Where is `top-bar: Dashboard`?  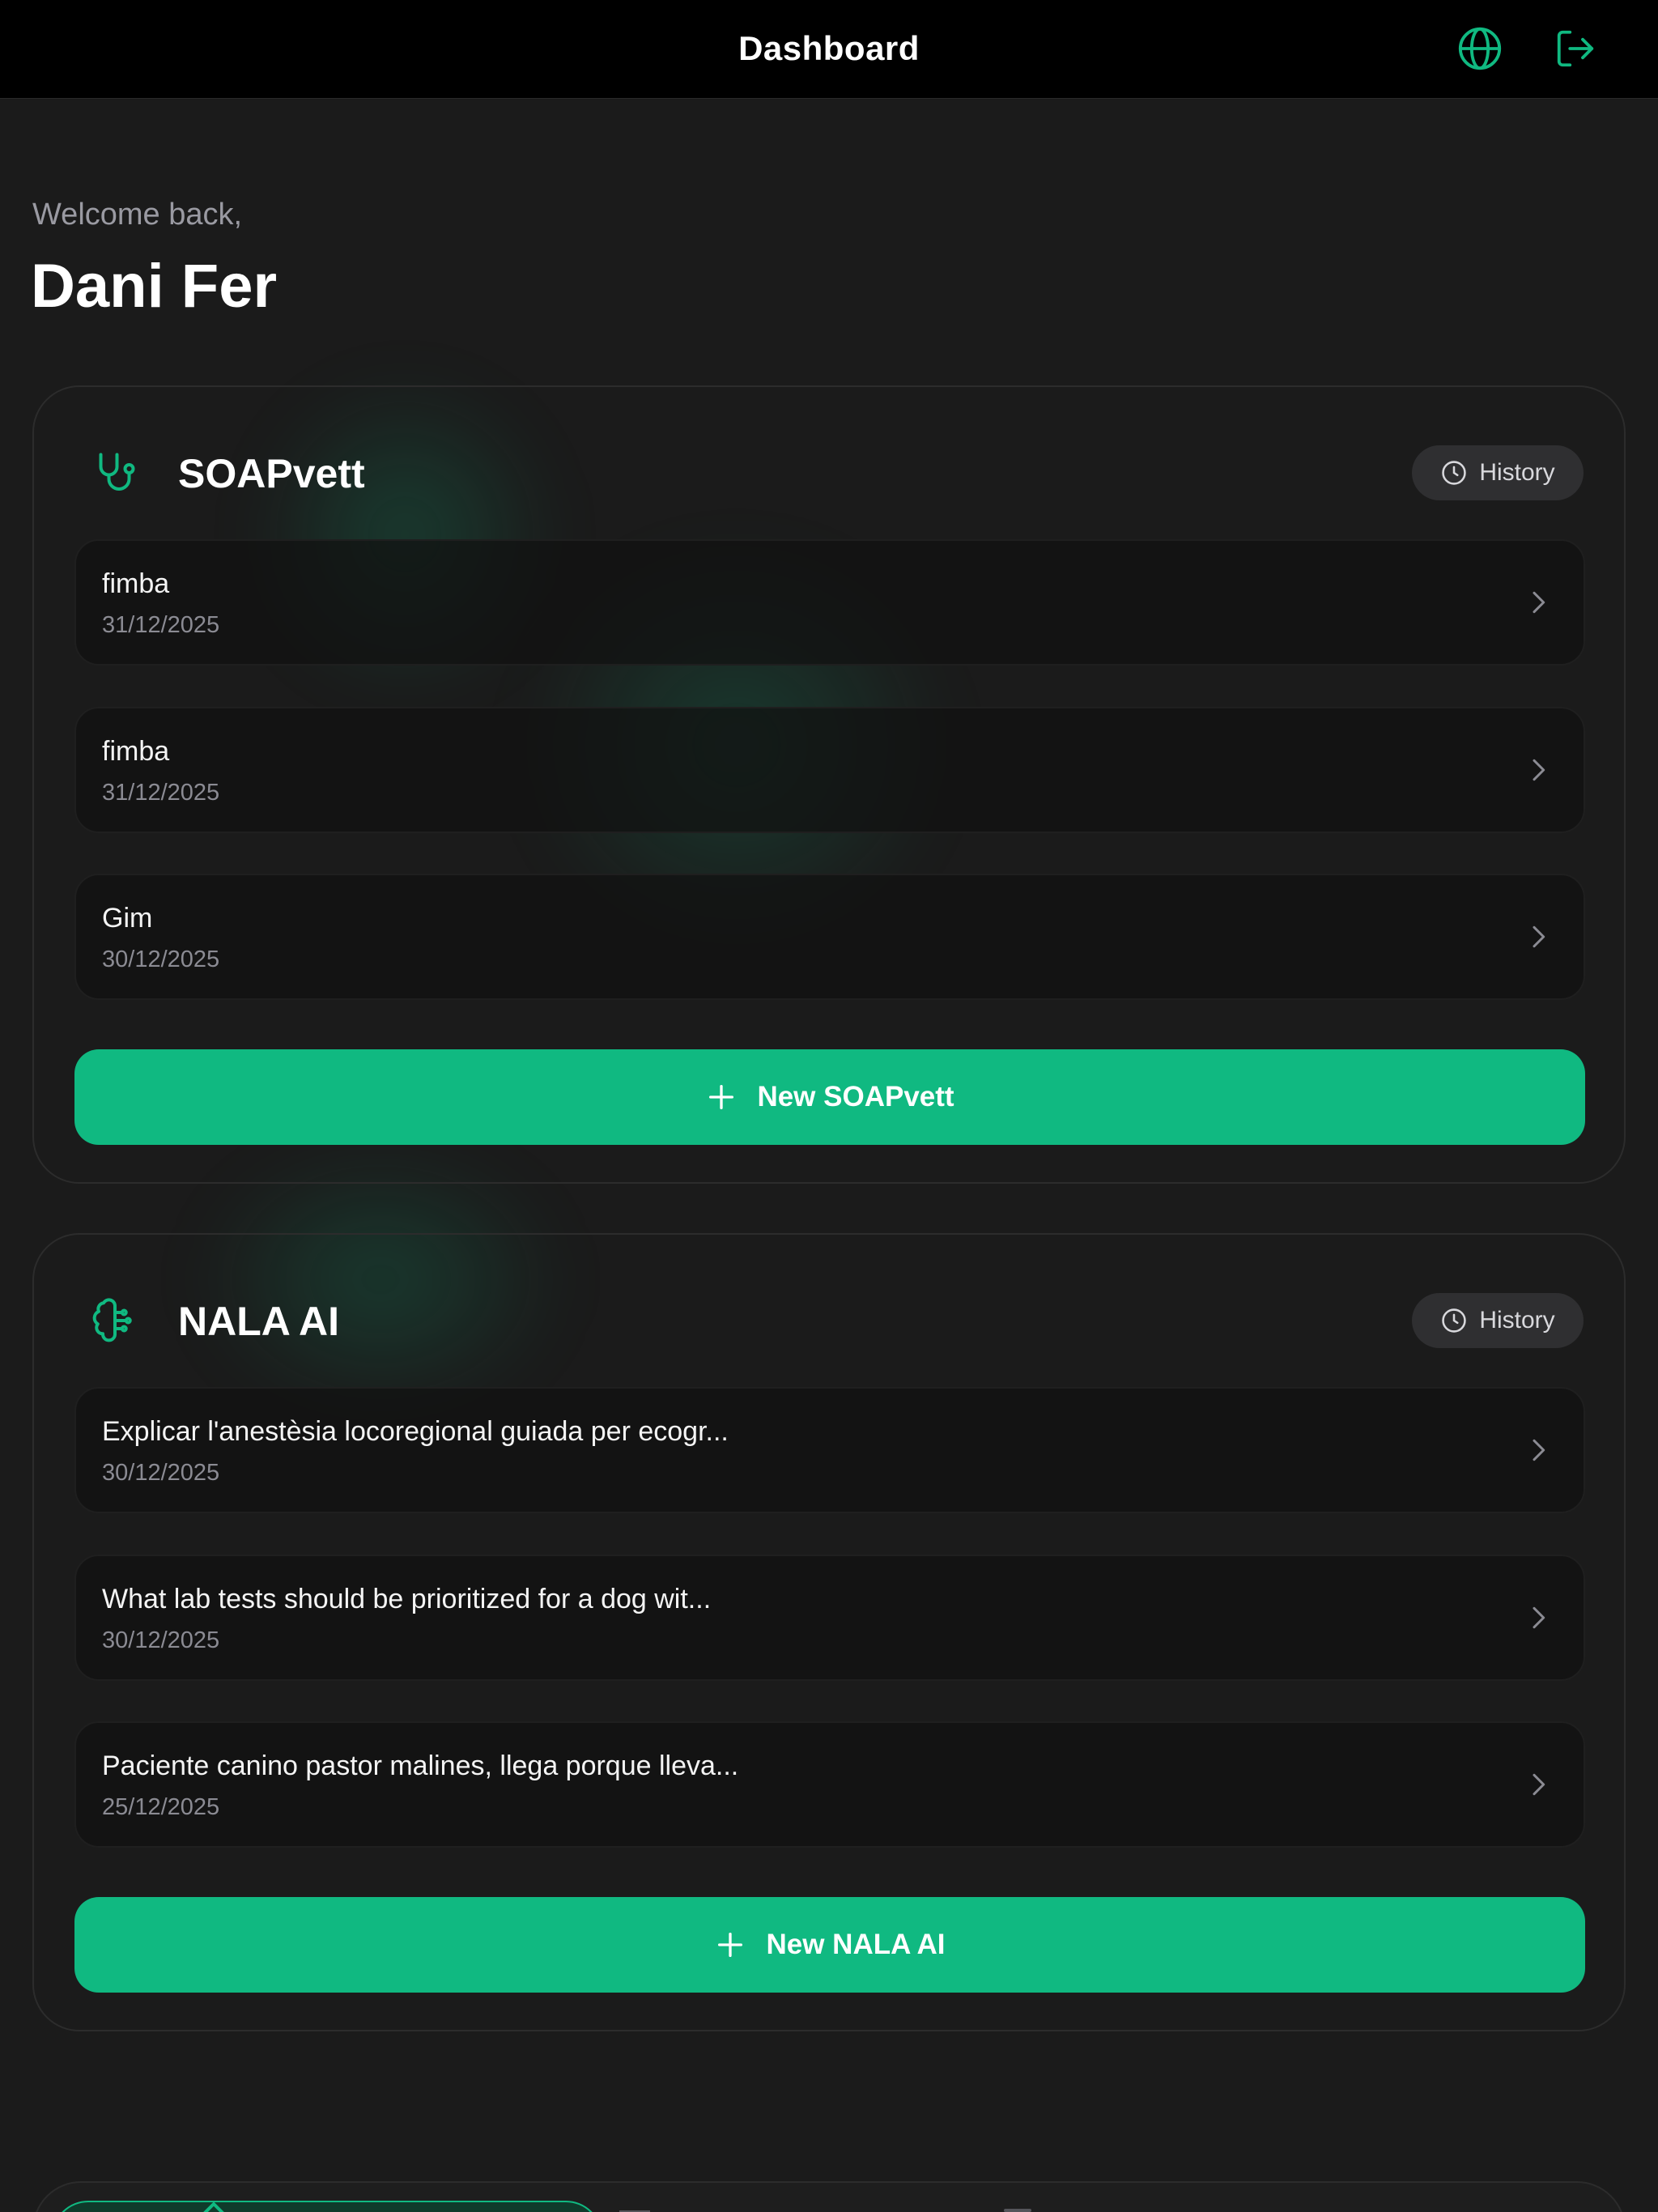 top-bar: Dashboard is located at coordinates (829, 49).